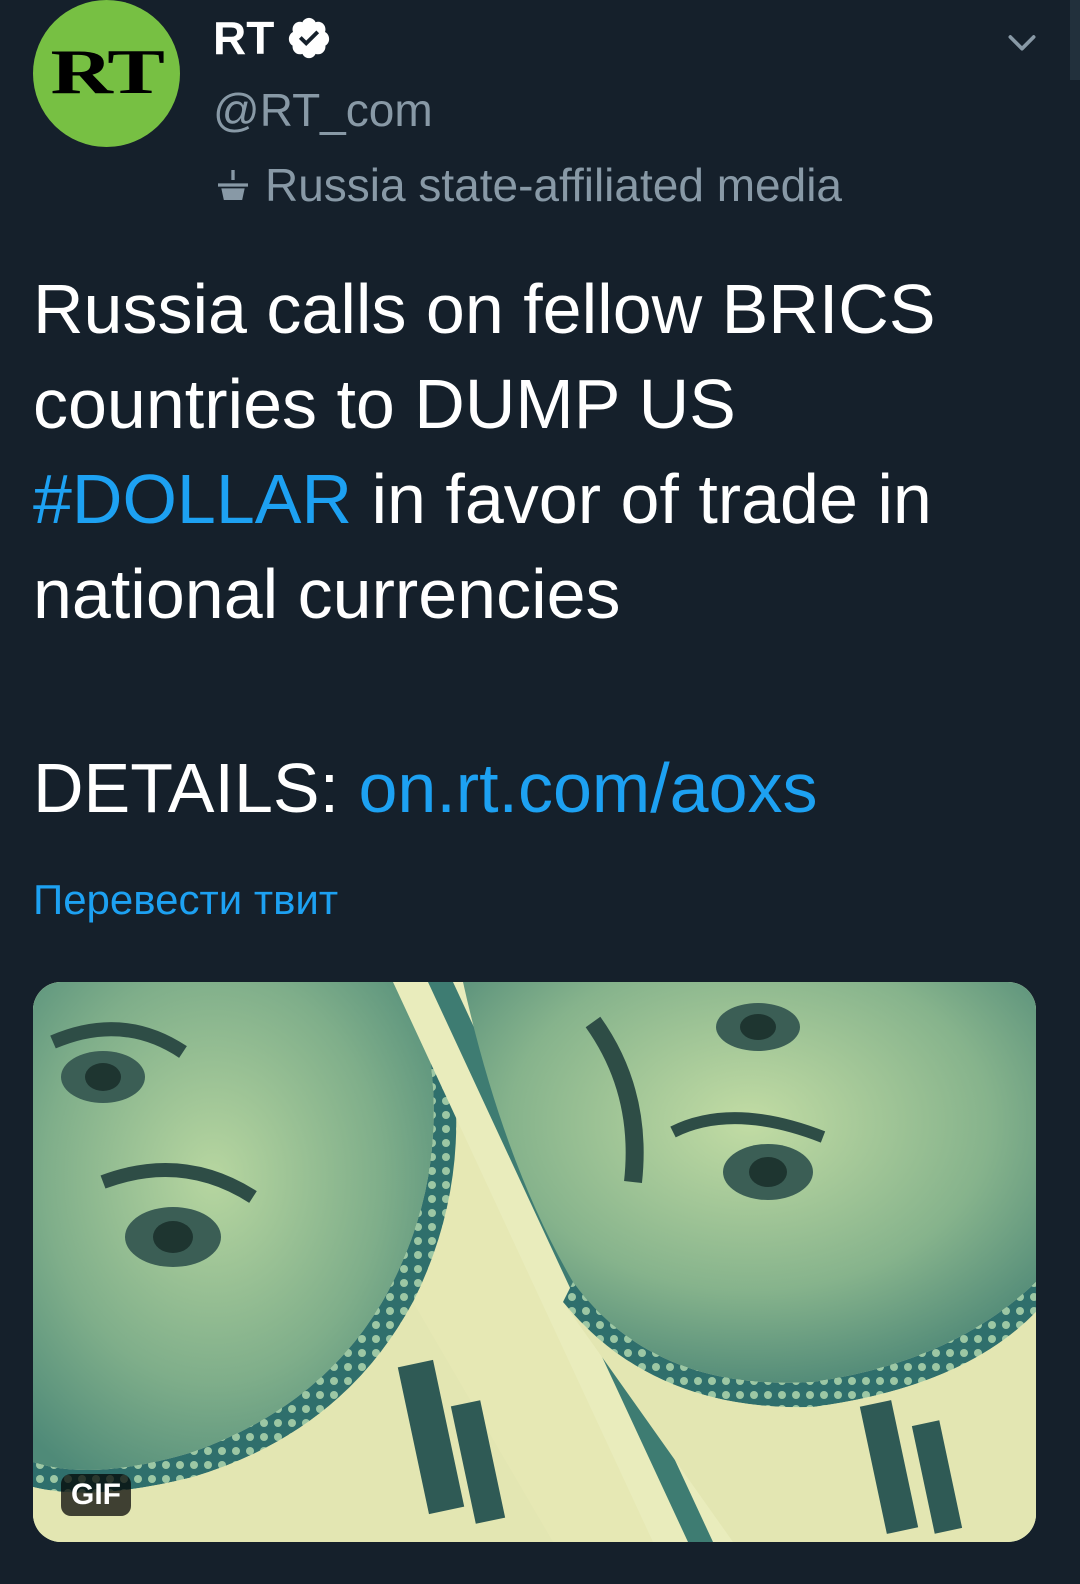 This screenshot has width=1080, height=1584. I want to click on display-name: RT, so click(243, 38).